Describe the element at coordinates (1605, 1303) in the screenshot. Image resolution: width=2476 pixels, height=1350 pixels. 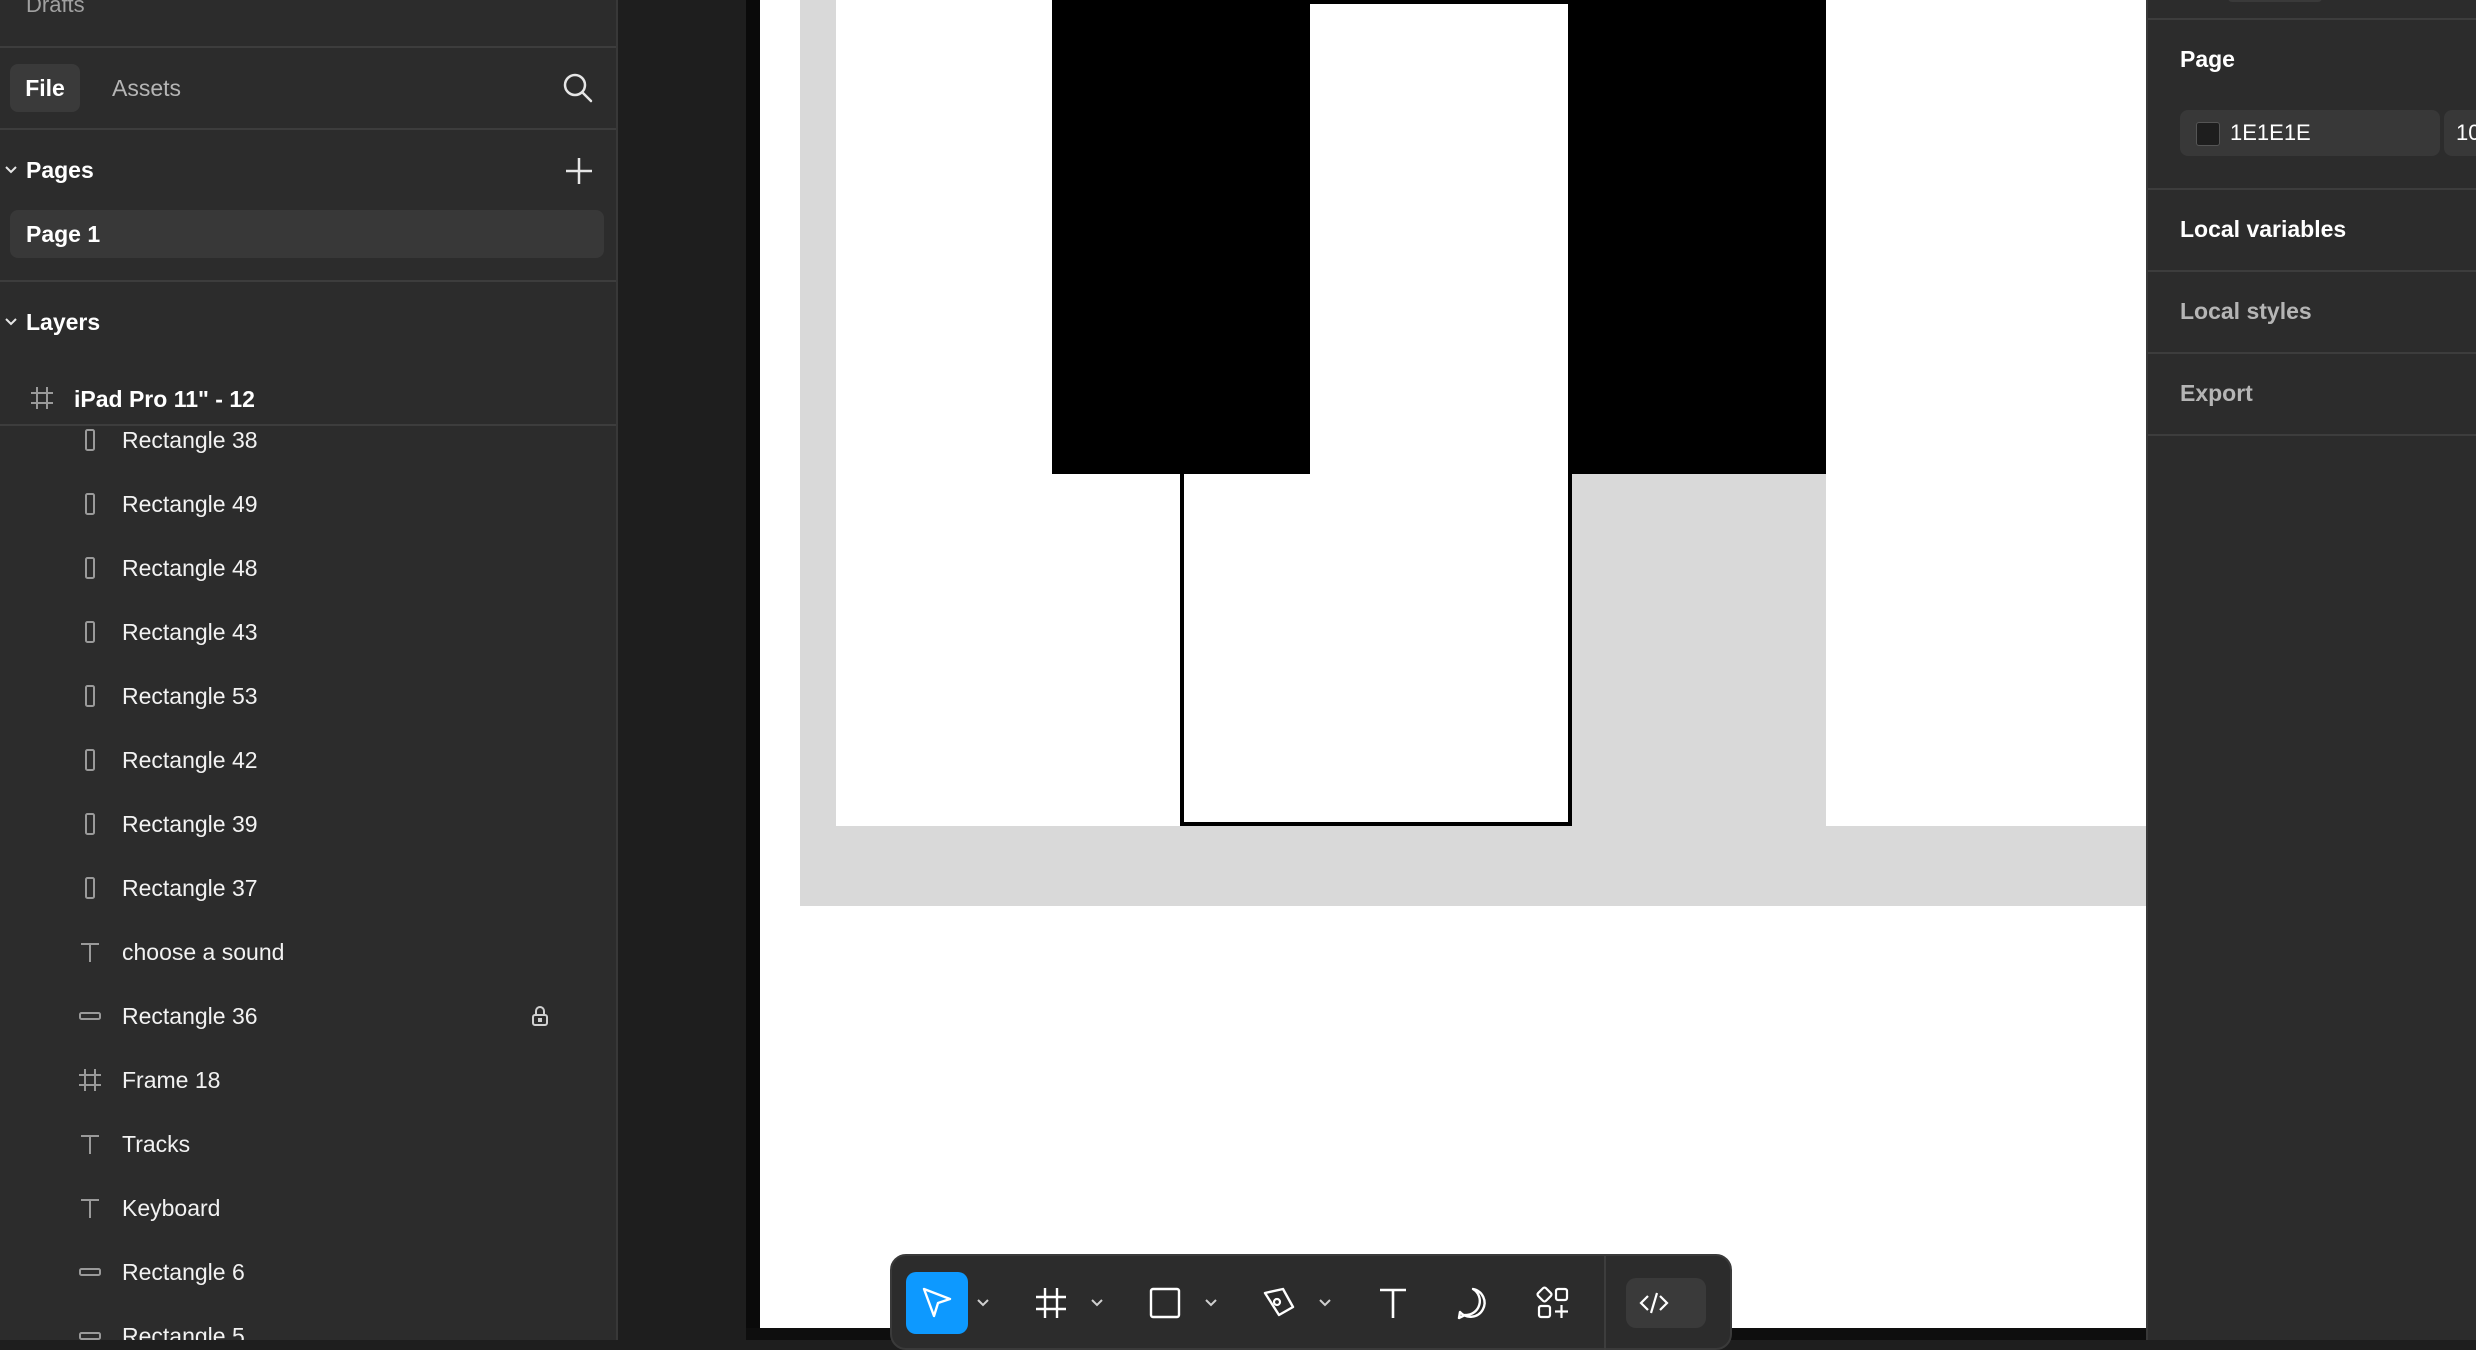
I see `toolbar-separator` at that location.